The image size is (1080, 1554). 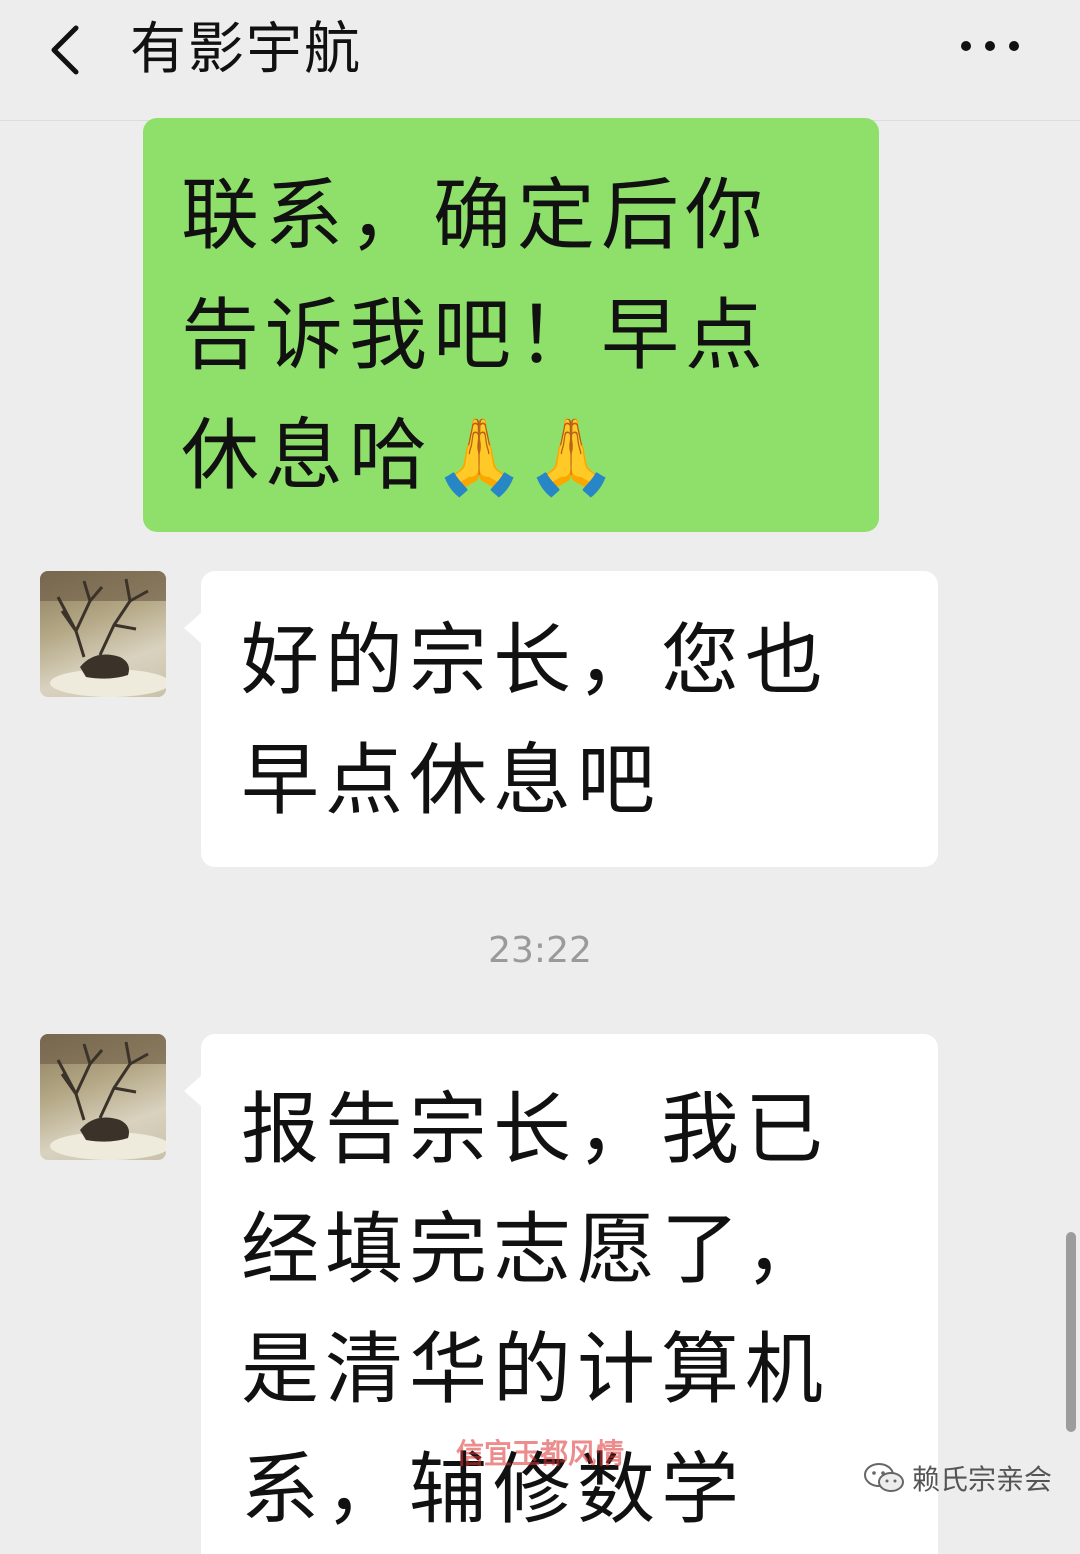 What do you see at coordinates (539, 1453) in the screenshot?
I see `watermark-overlay-text: 信宜玉都风情` at bounding box center [539, 1453].